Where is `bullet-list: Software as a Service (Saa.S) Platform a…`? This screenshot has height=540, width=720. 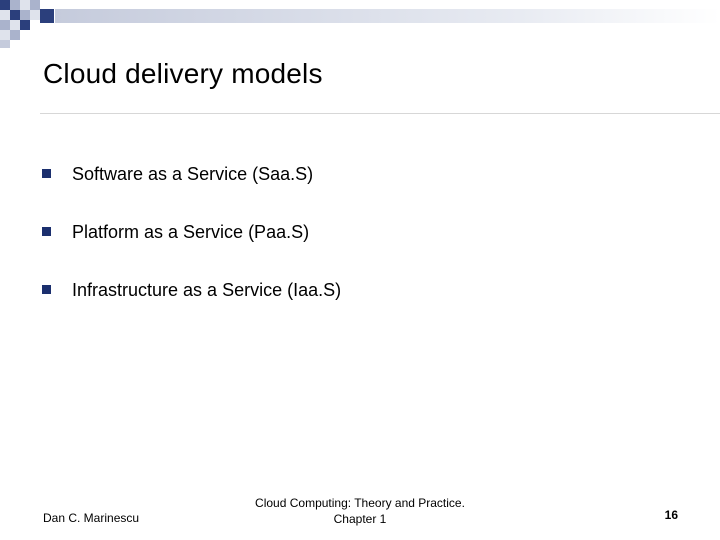
bullet-list: Software as a Service (Saa.S) Platform a… is located at coordinates (191, 249).